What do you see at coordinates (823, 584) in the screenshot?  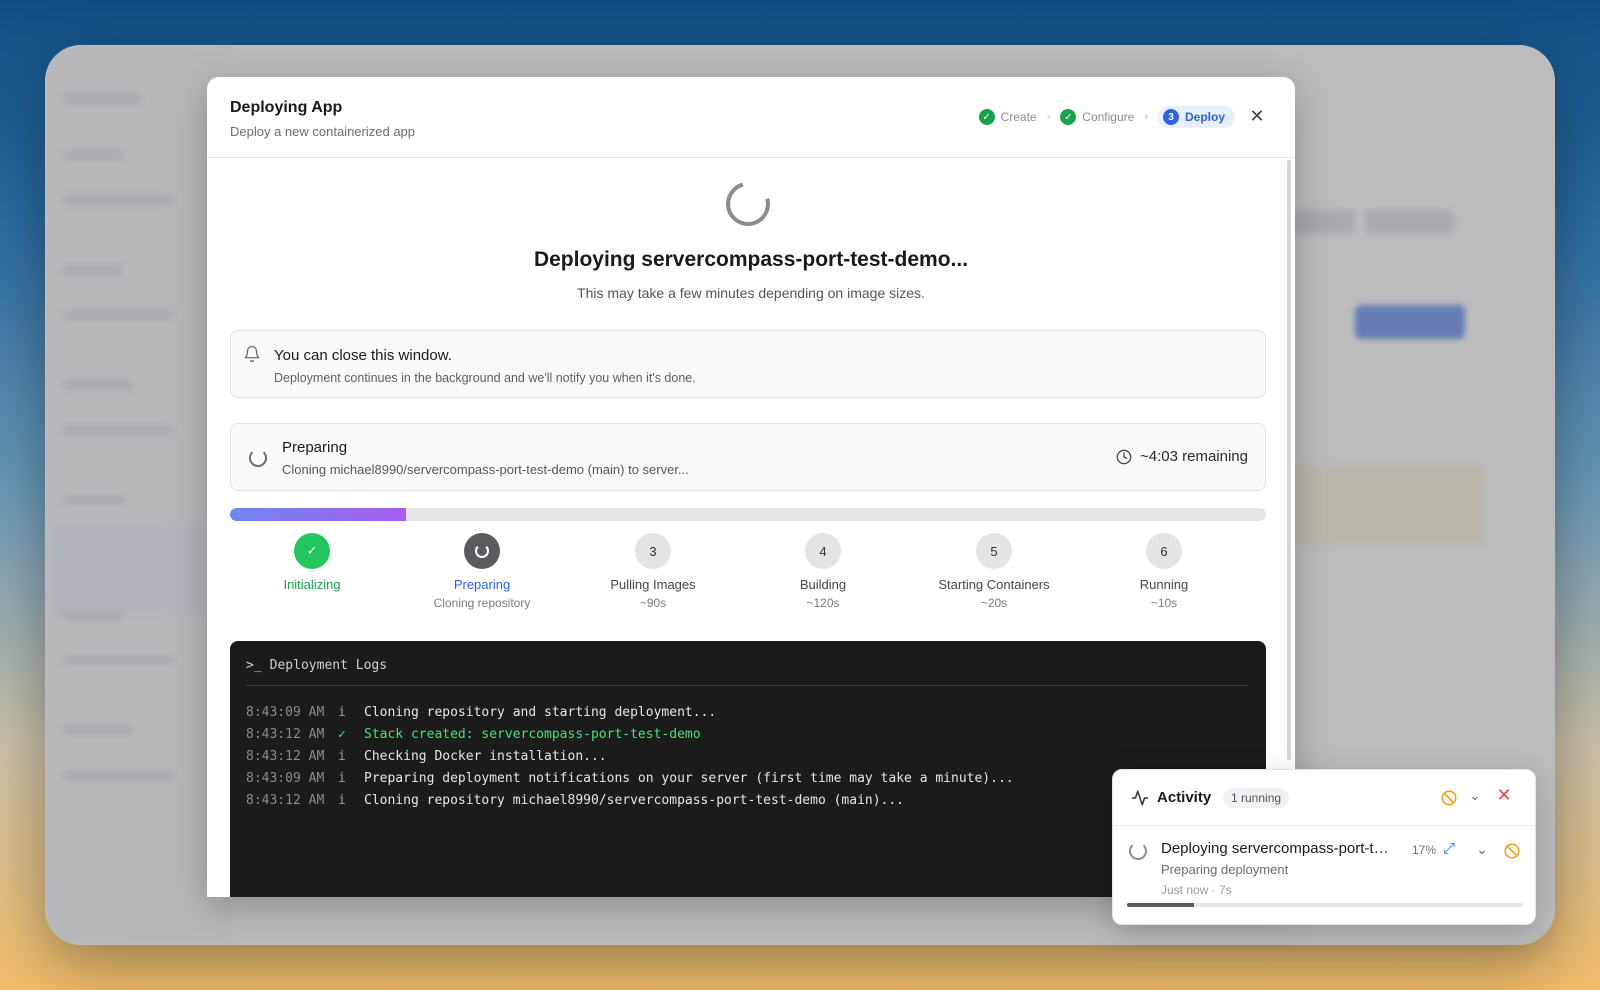 I see `step-label: Building` at bounding box center [823, 584].